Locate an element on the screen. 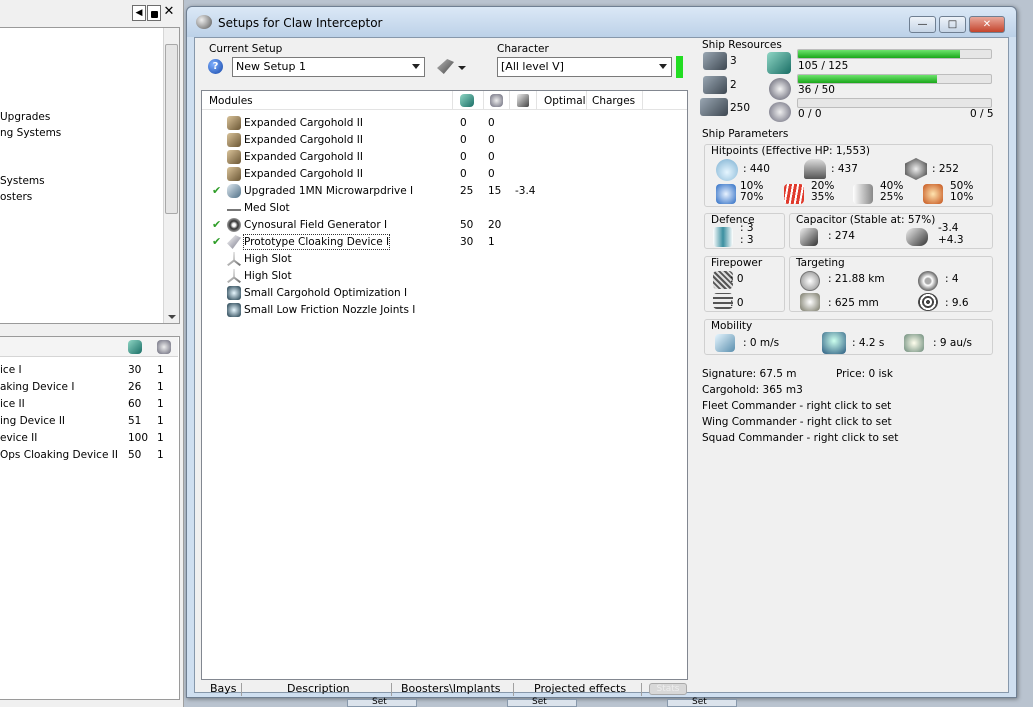 The height and width of the screenshot is (707, 1033). thermal-resist: 20% 35% is located at coordinates (823, 191).